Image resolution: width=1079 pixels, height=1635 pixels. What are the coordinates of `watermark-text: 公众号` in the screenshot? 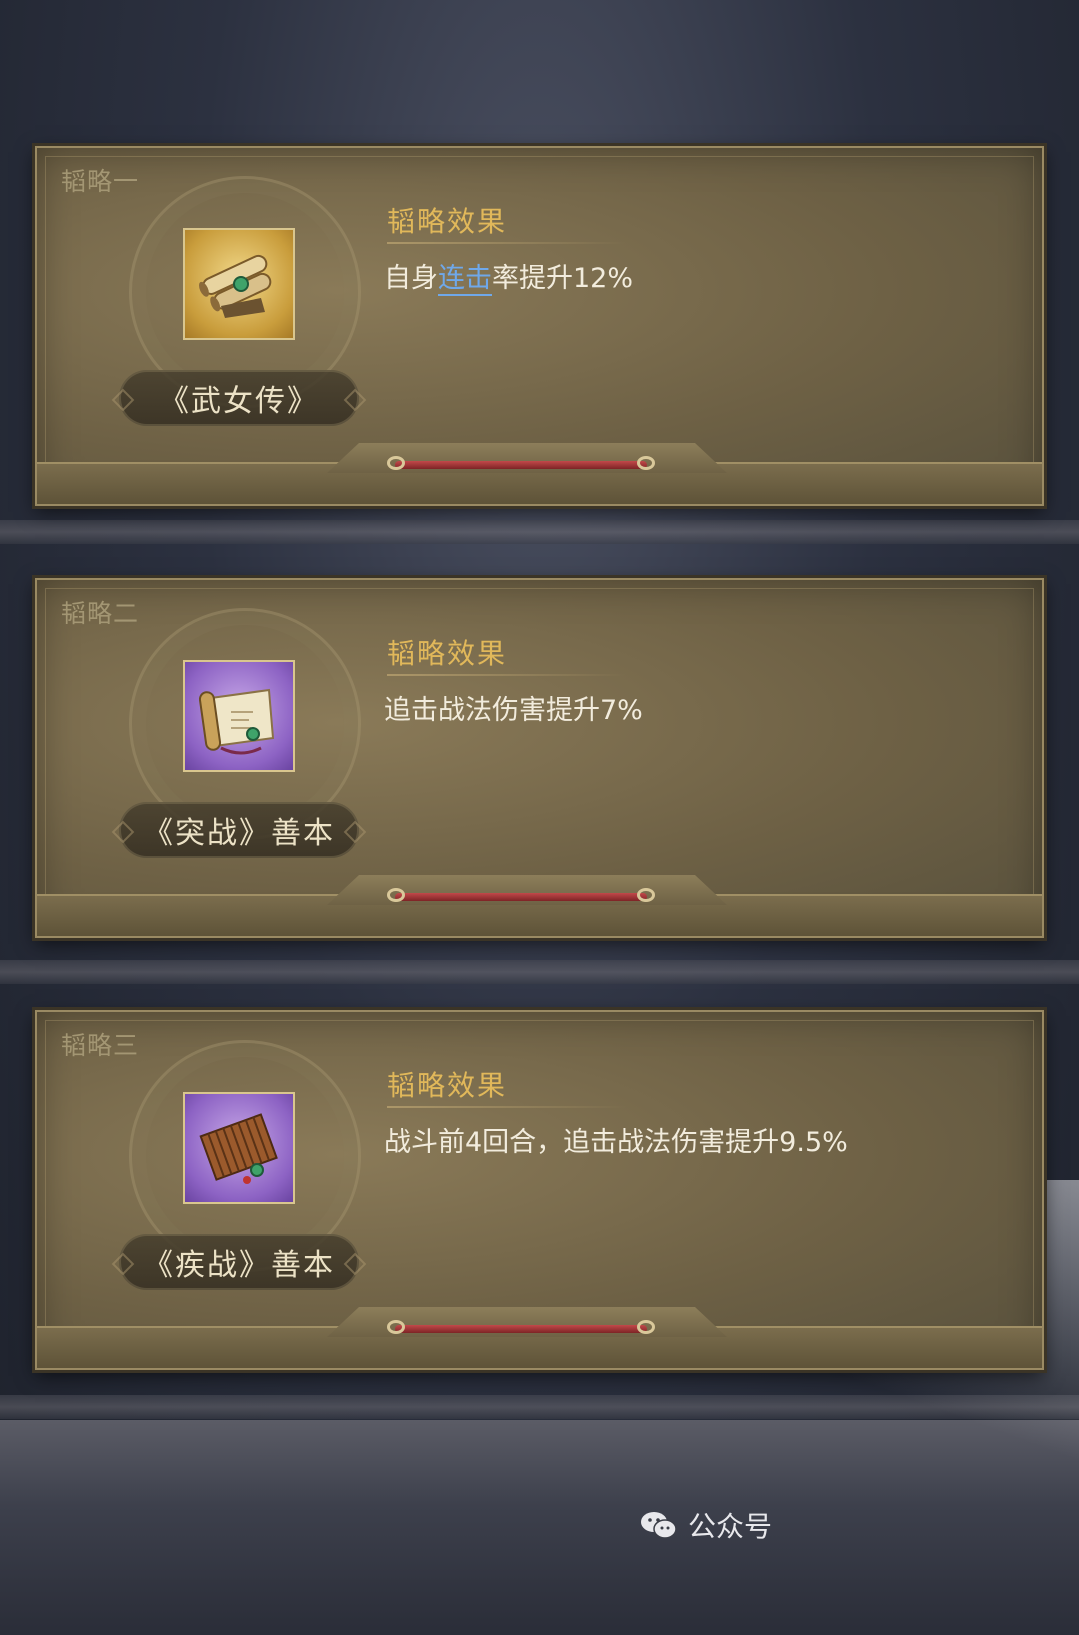 It's located at (730, 1526).